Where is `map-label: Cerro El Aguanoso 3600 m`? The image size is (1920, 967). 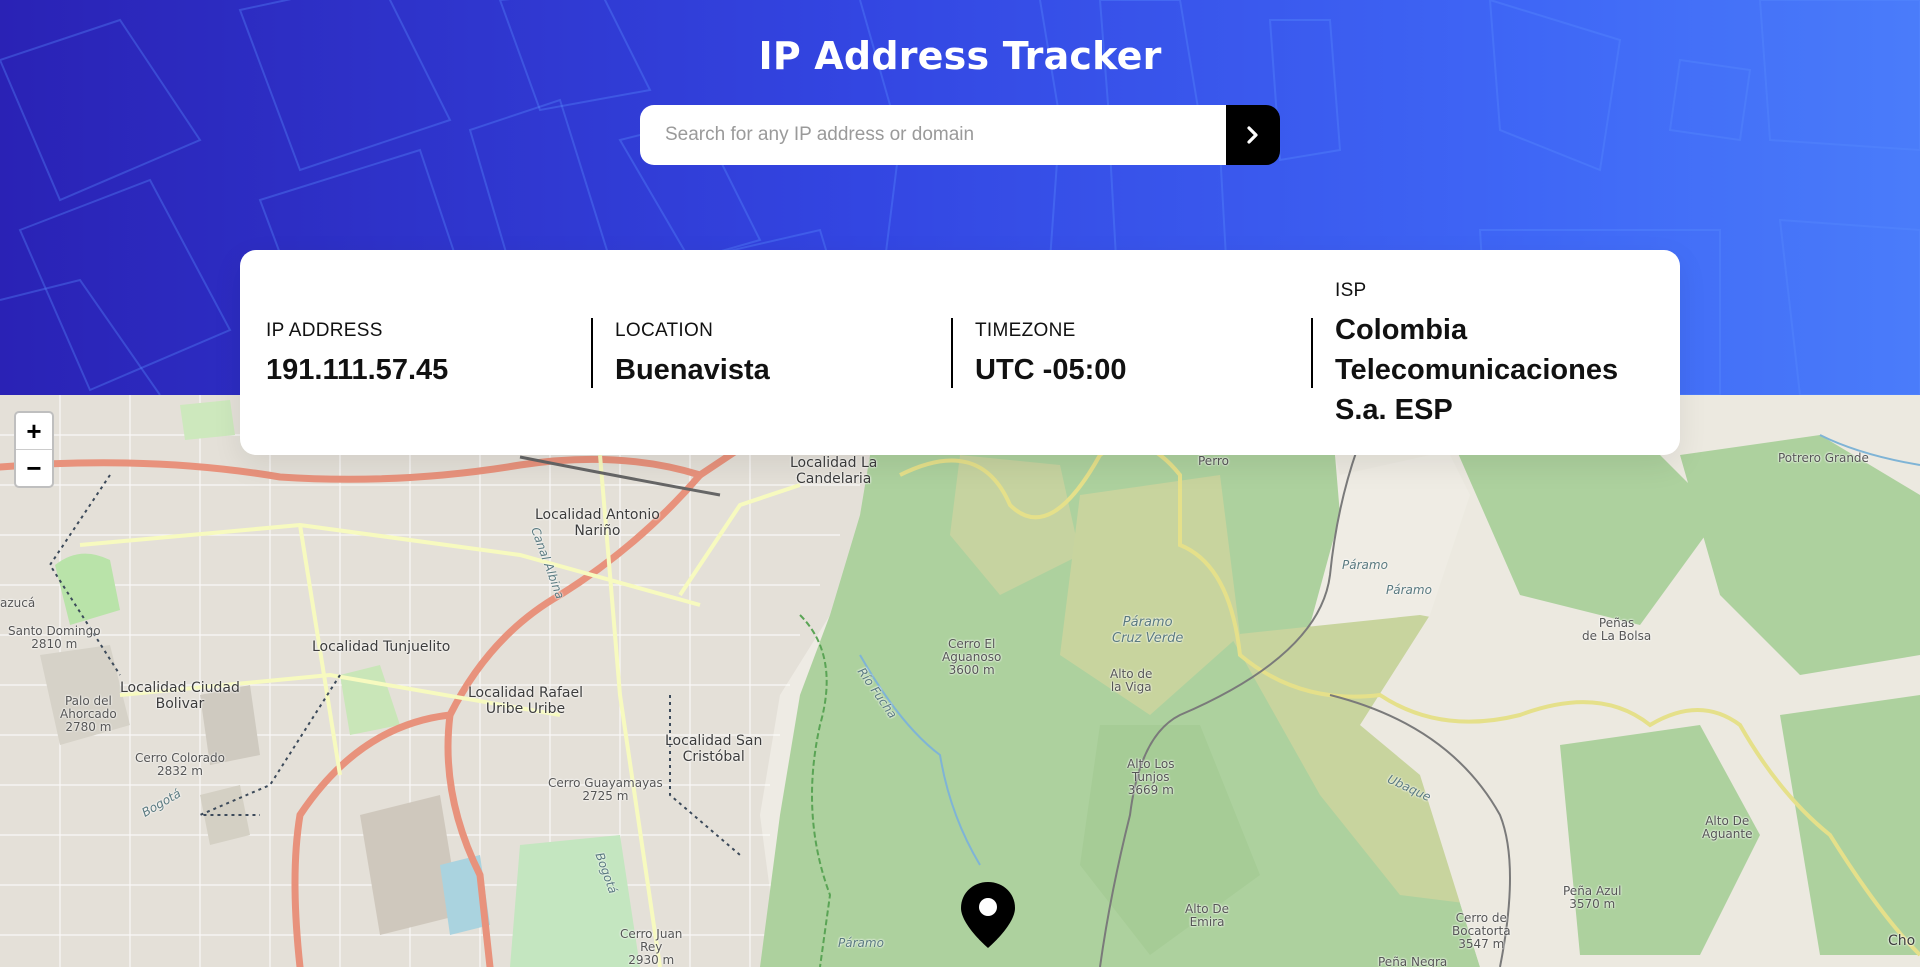
map-label: Cerro El Aguanoso 3600 m is located at coordinates (972, 657).